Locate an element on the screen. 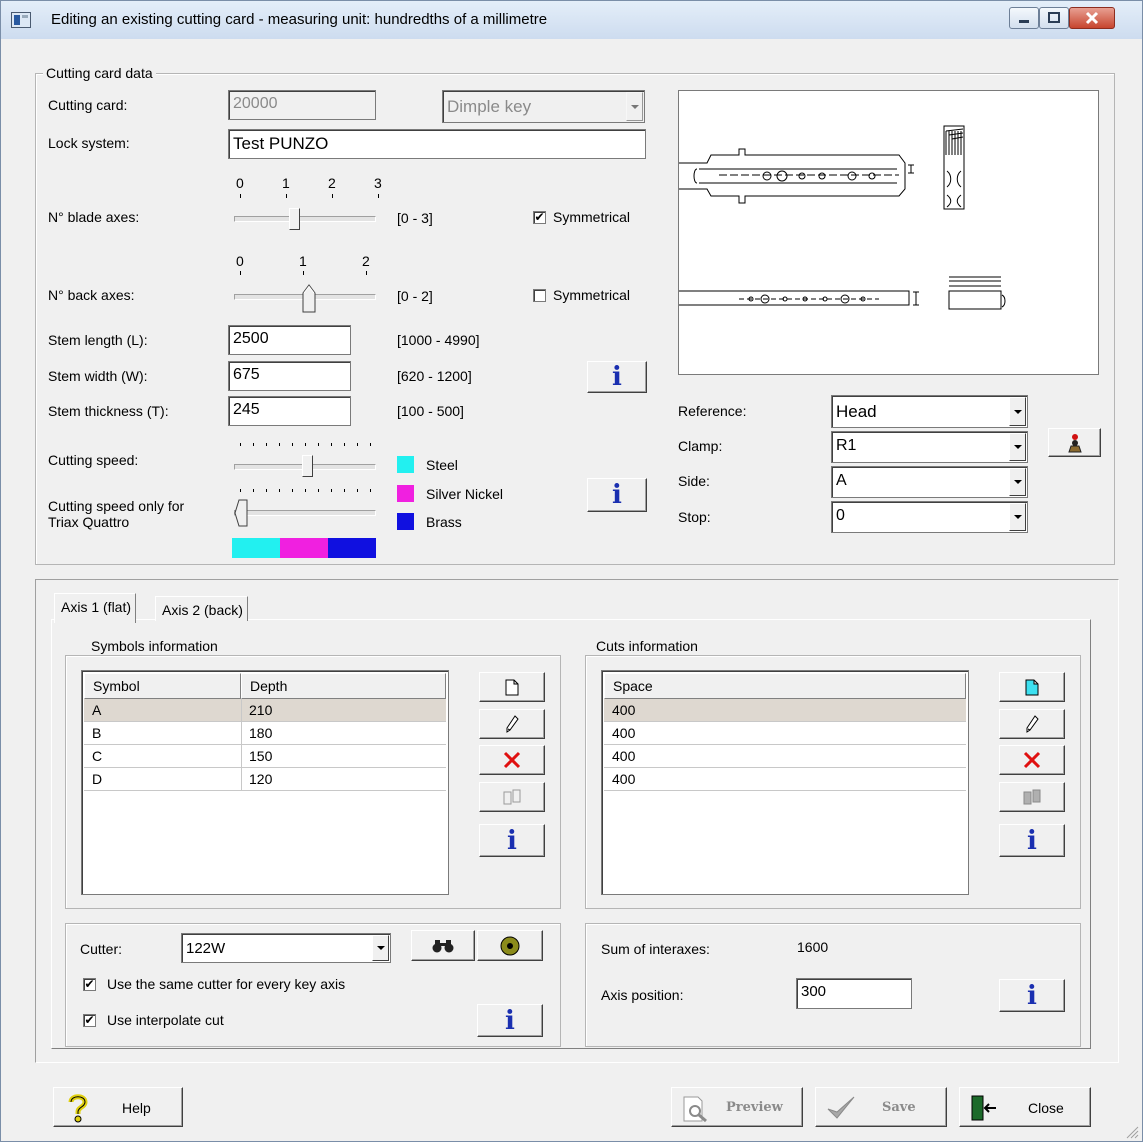 Image resolution: width=1143 pixels, height=1142 pixels. lock-system-label: Lock system: is located at coordinates (89, 143).